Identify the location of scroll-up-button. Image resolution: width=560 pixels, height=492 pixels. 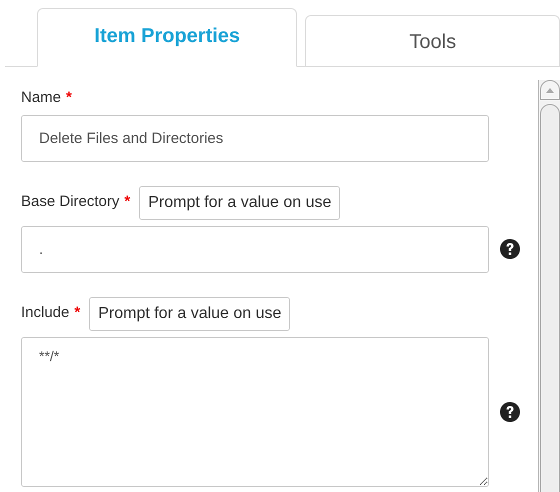
(550, 90).